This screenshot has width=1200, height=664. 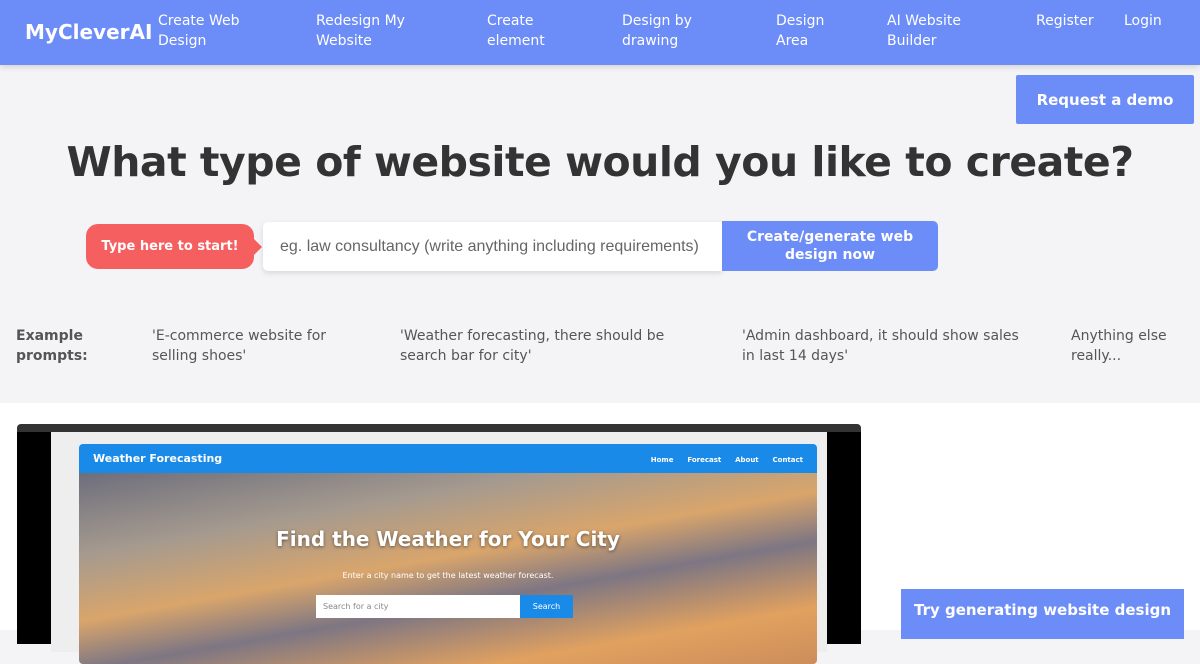 What do you see at coordinates (371, 31) in the screenshot?
I see `nav-redesign-website: Redesign My Website` at bounding box center [371, 31].